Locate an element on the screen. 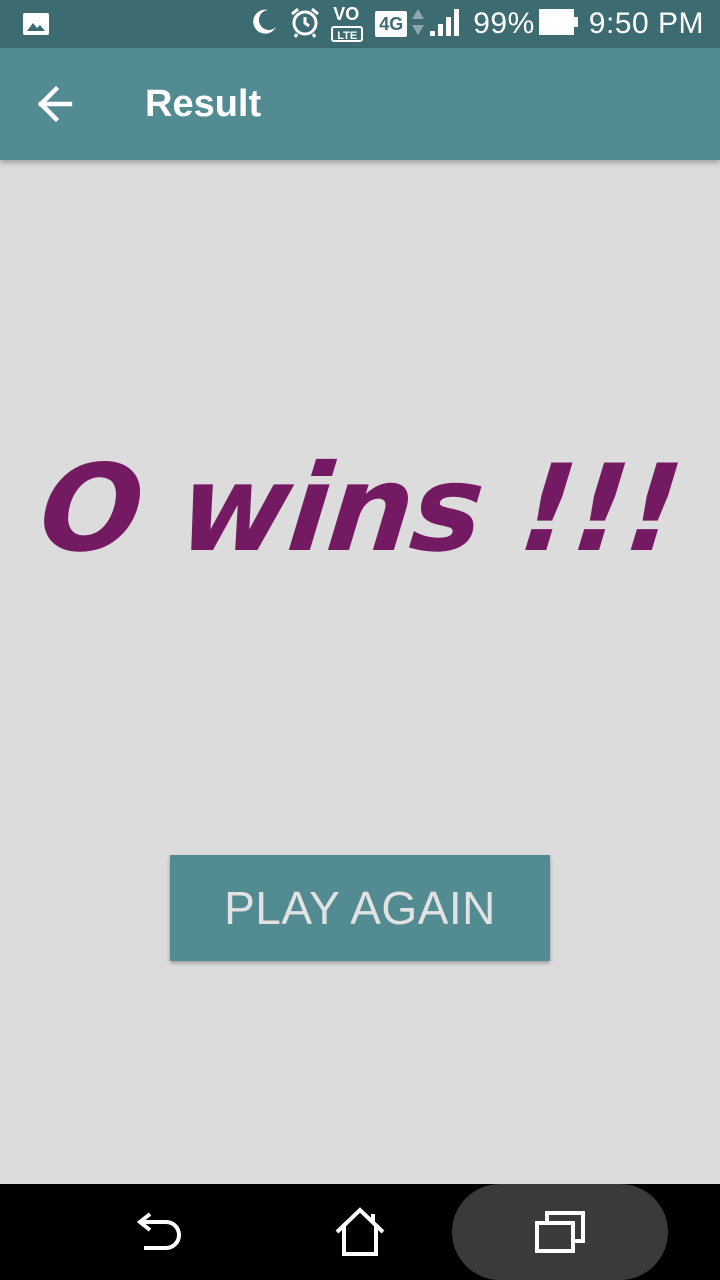 This screenshot has width=720, height=1280. battery-percent: 99% is located at coordinates (504, 23).